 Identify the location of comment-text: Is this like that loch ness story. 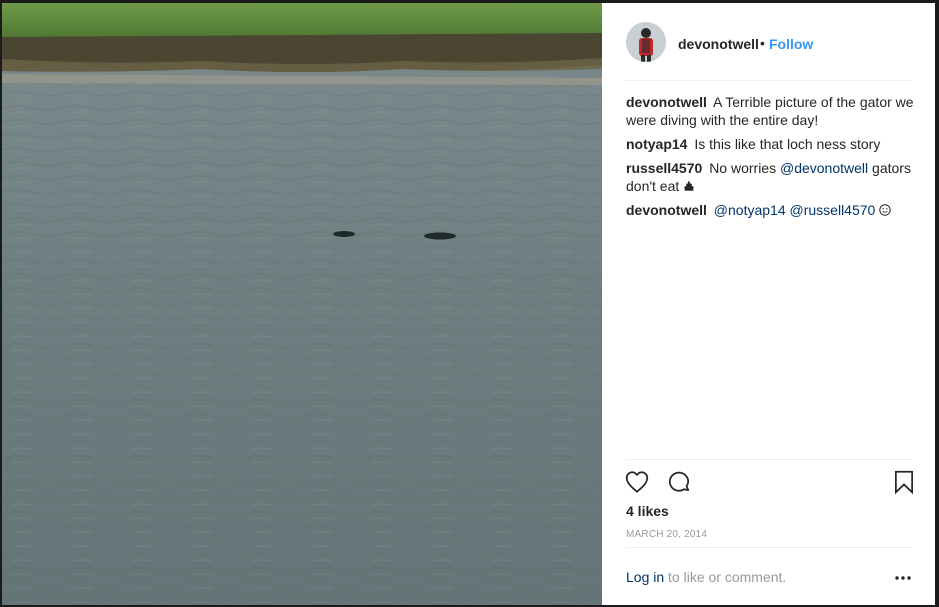
(787, 144).